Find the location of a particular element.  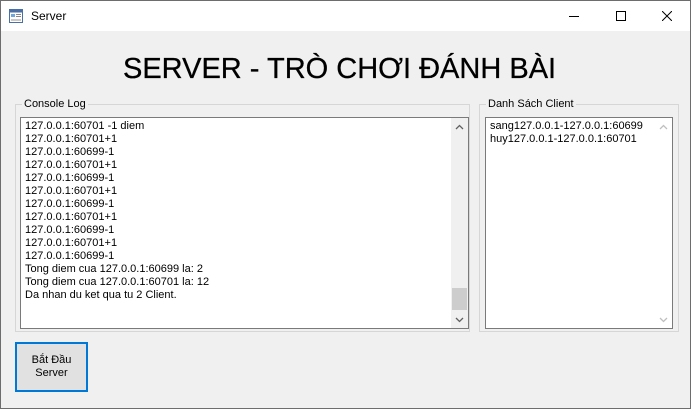

console-log-line: Da nhan du ket qua tu 2 Client. is located at coordinates (117, 295).